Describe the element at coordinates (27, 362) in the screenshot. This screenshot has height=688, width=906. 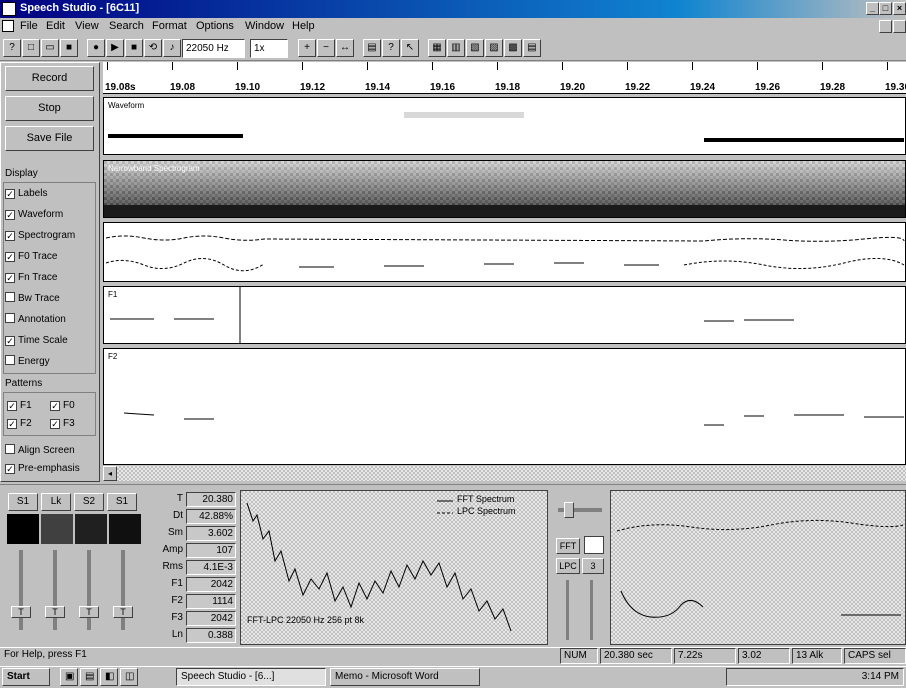
I see `display-option: Energy` at that location.